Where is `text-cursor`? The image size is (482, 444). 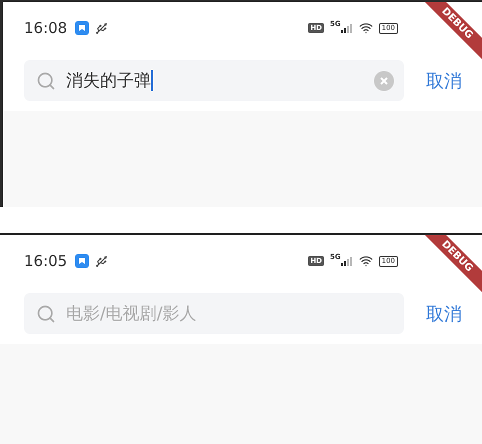 text-cursor is located at coordinates (152, 80).